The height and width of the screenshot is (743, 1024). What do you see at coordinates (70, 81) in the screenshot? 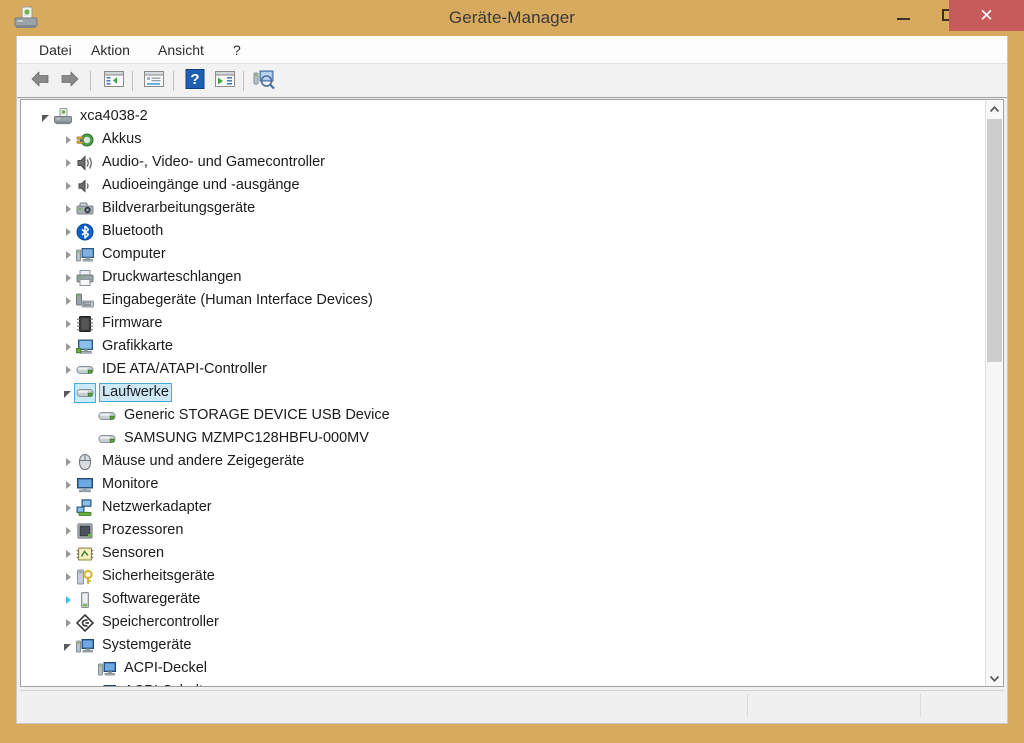
I see `forward-button` at bounding box center [70, 81].